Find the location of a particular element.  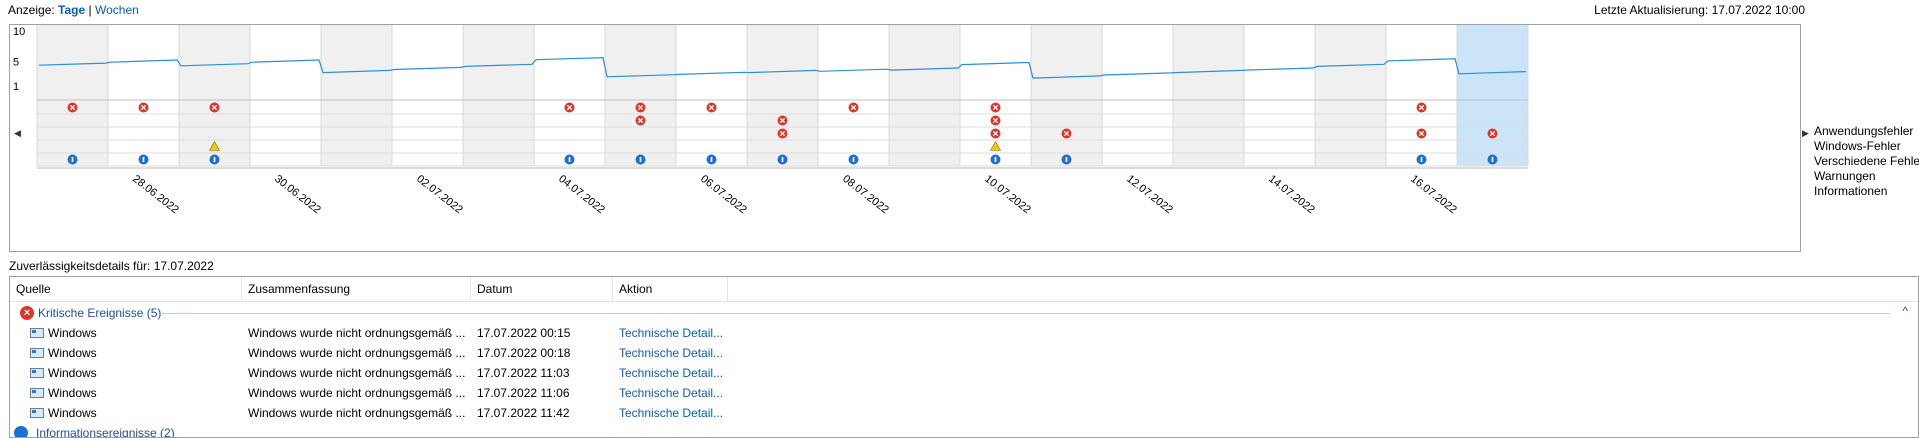

column-header-source: Quelle is located at coordinates (126, 289).